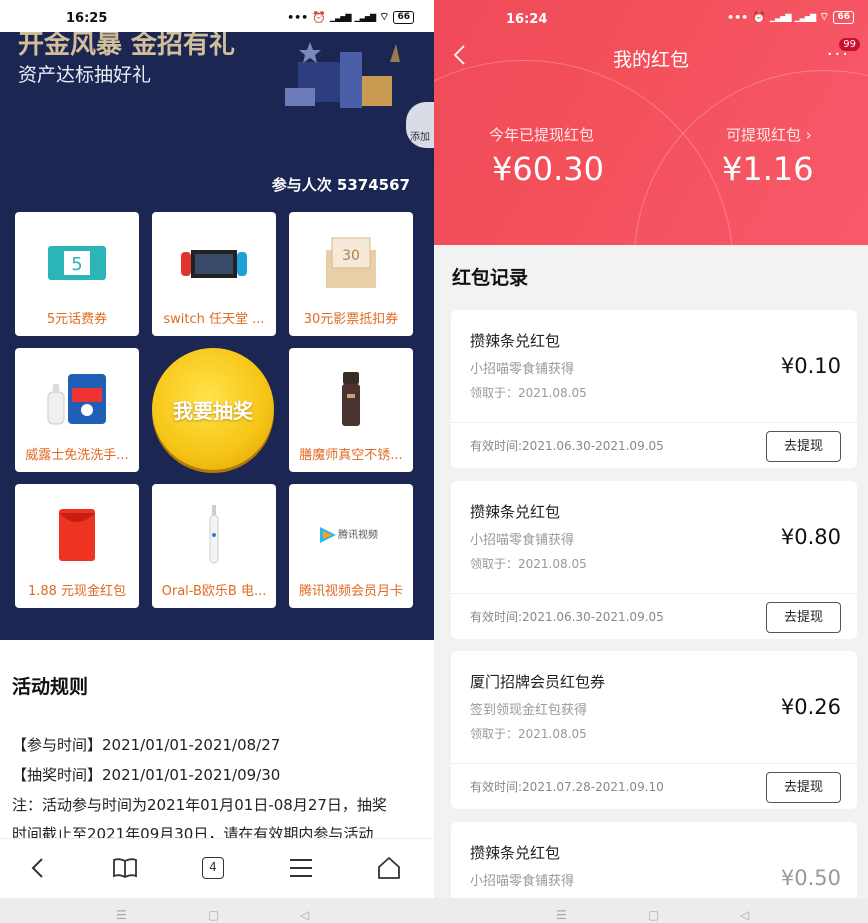 The height and width of the screenshot is (923, 868). I want to click on bookmarks-book-icon, so click(125, 868).